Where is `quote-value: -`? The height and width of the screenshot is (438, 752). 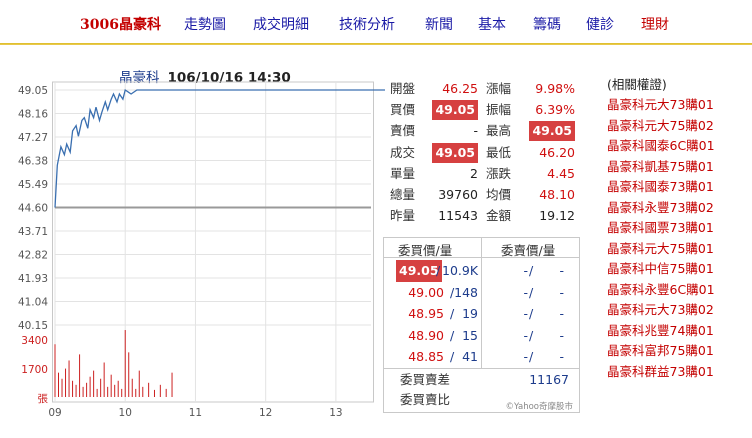
quote-value: - is located at coordinates (475, 131).